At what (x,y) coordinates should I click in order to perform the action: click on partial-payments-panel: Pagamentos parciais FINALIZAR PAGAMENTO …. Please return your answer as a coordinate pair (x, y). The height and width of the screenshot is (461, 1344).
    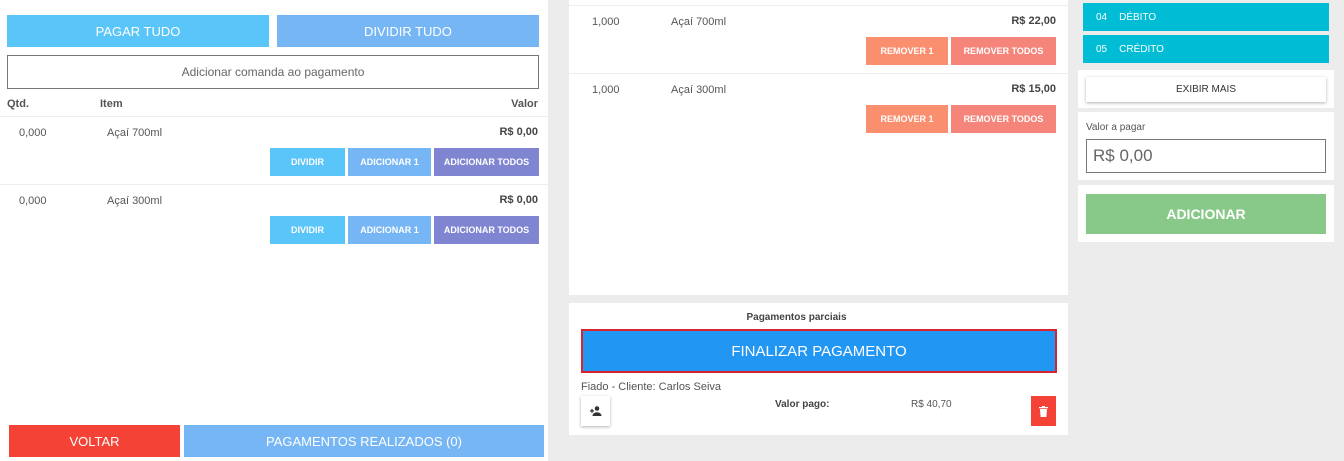
    Looking at the image, I should click on (818, 369).